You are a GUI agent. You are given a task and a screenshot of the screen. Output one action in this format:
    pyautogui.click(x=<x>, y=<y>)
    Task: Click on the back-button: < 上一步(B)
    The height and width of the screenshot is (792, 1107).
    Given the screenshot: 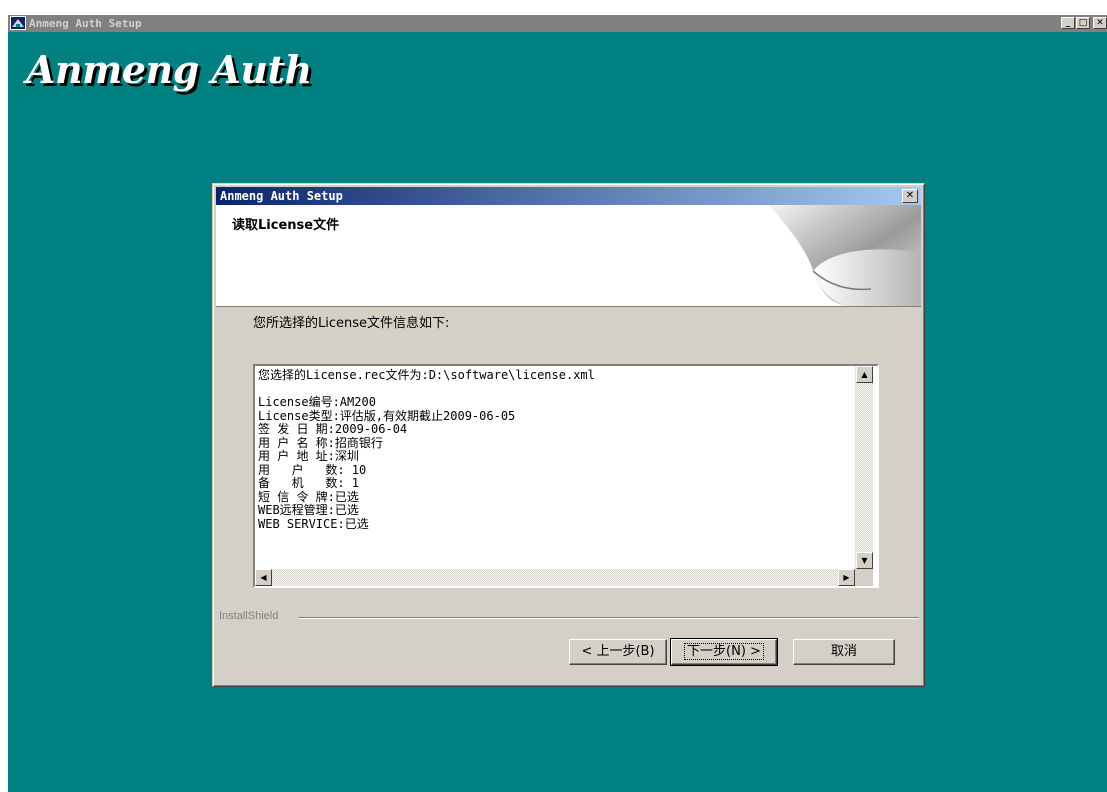 What is the action you would take?
    pyautogui.click(x=618, y=652)
    